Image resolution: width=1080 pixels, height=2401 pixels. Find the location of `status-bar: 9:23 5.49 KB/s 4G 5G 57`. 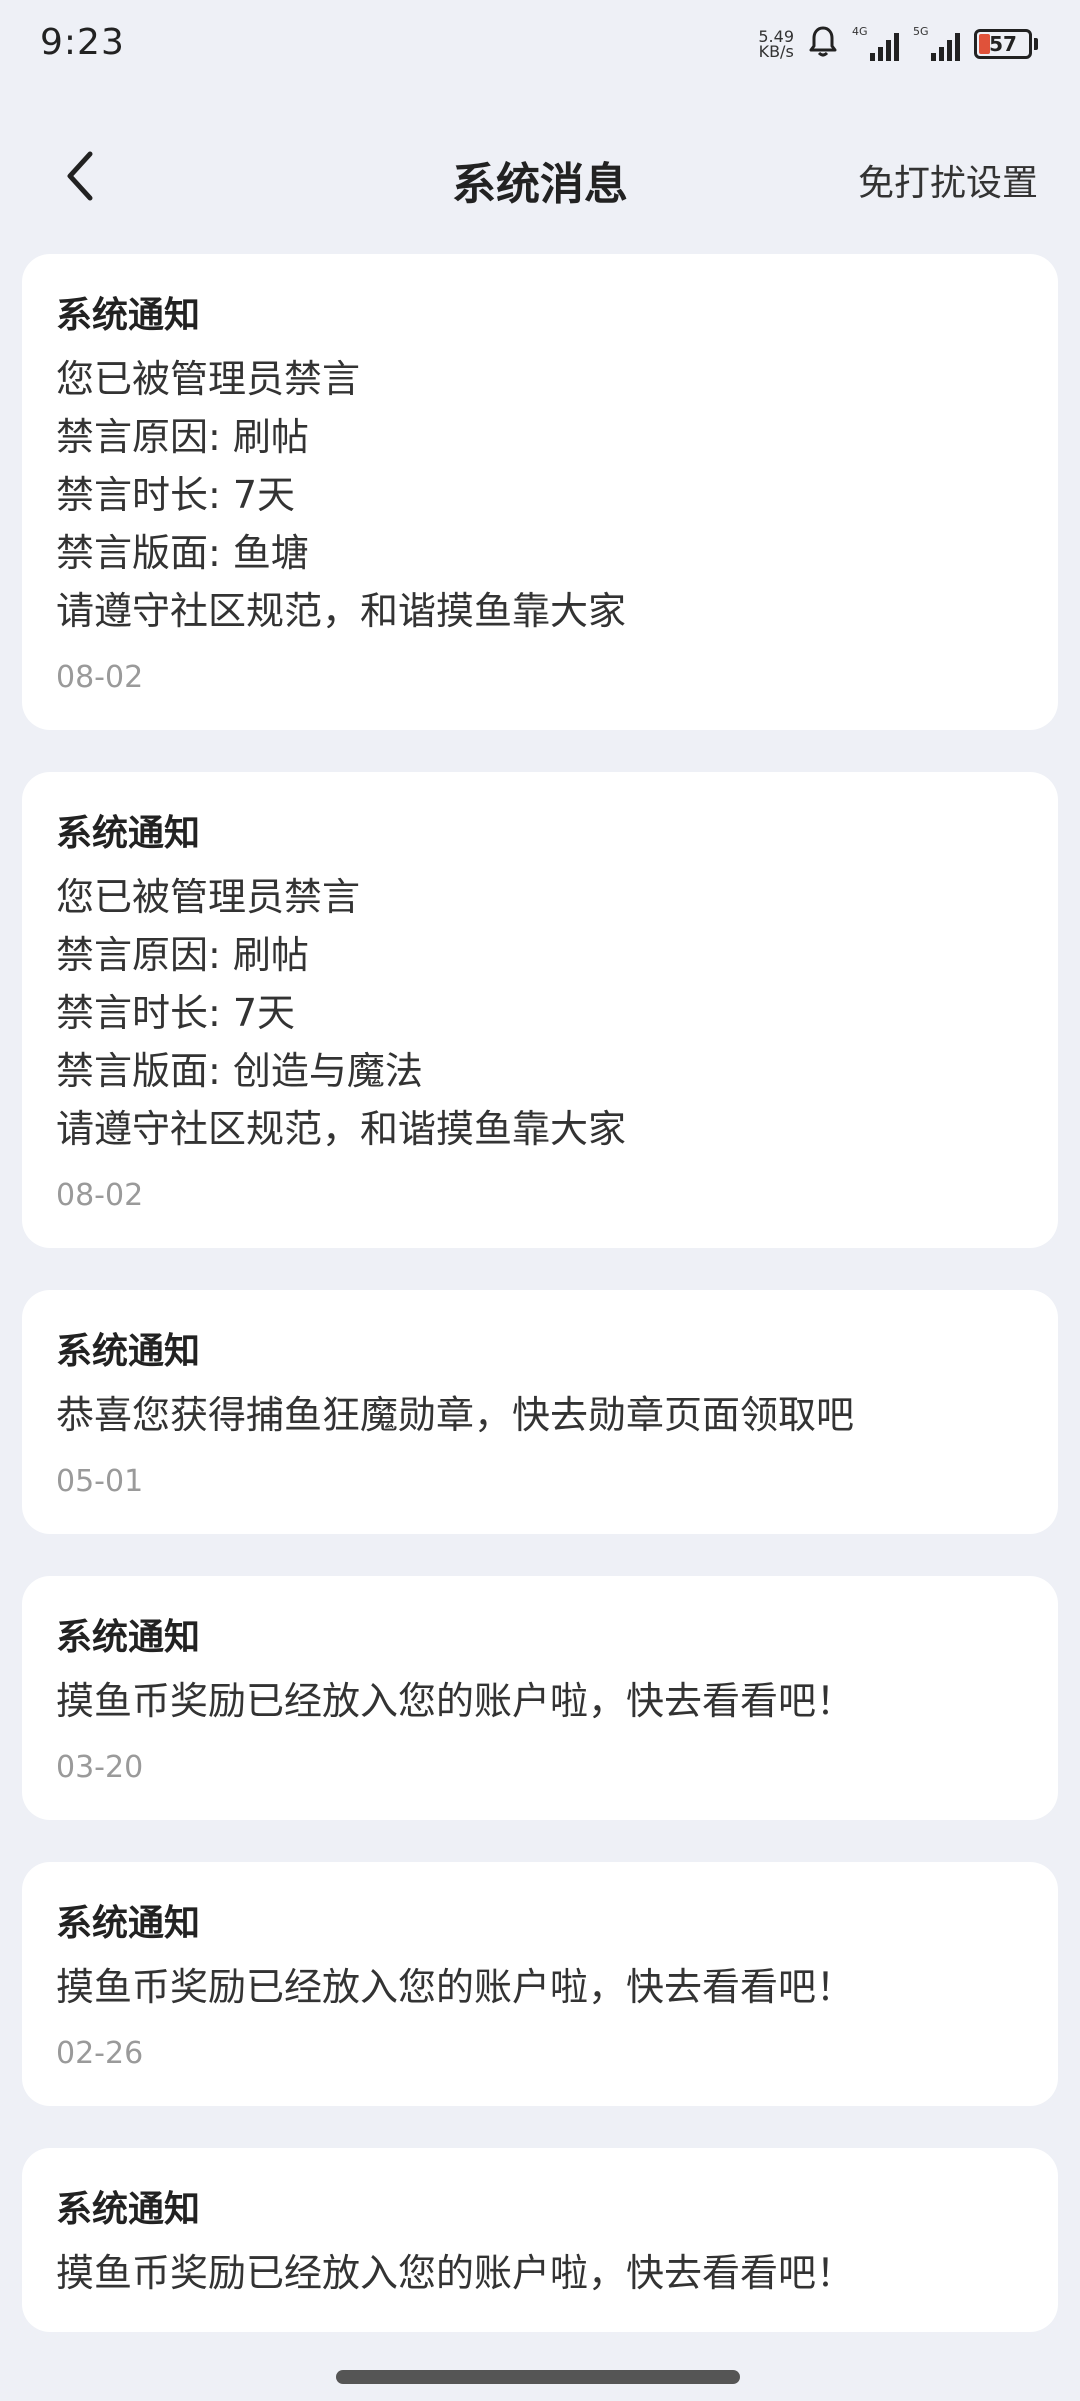

status-bar: 9:23 5.49 KB/s 4G 5G 57 is located at coordinates (540, 45).